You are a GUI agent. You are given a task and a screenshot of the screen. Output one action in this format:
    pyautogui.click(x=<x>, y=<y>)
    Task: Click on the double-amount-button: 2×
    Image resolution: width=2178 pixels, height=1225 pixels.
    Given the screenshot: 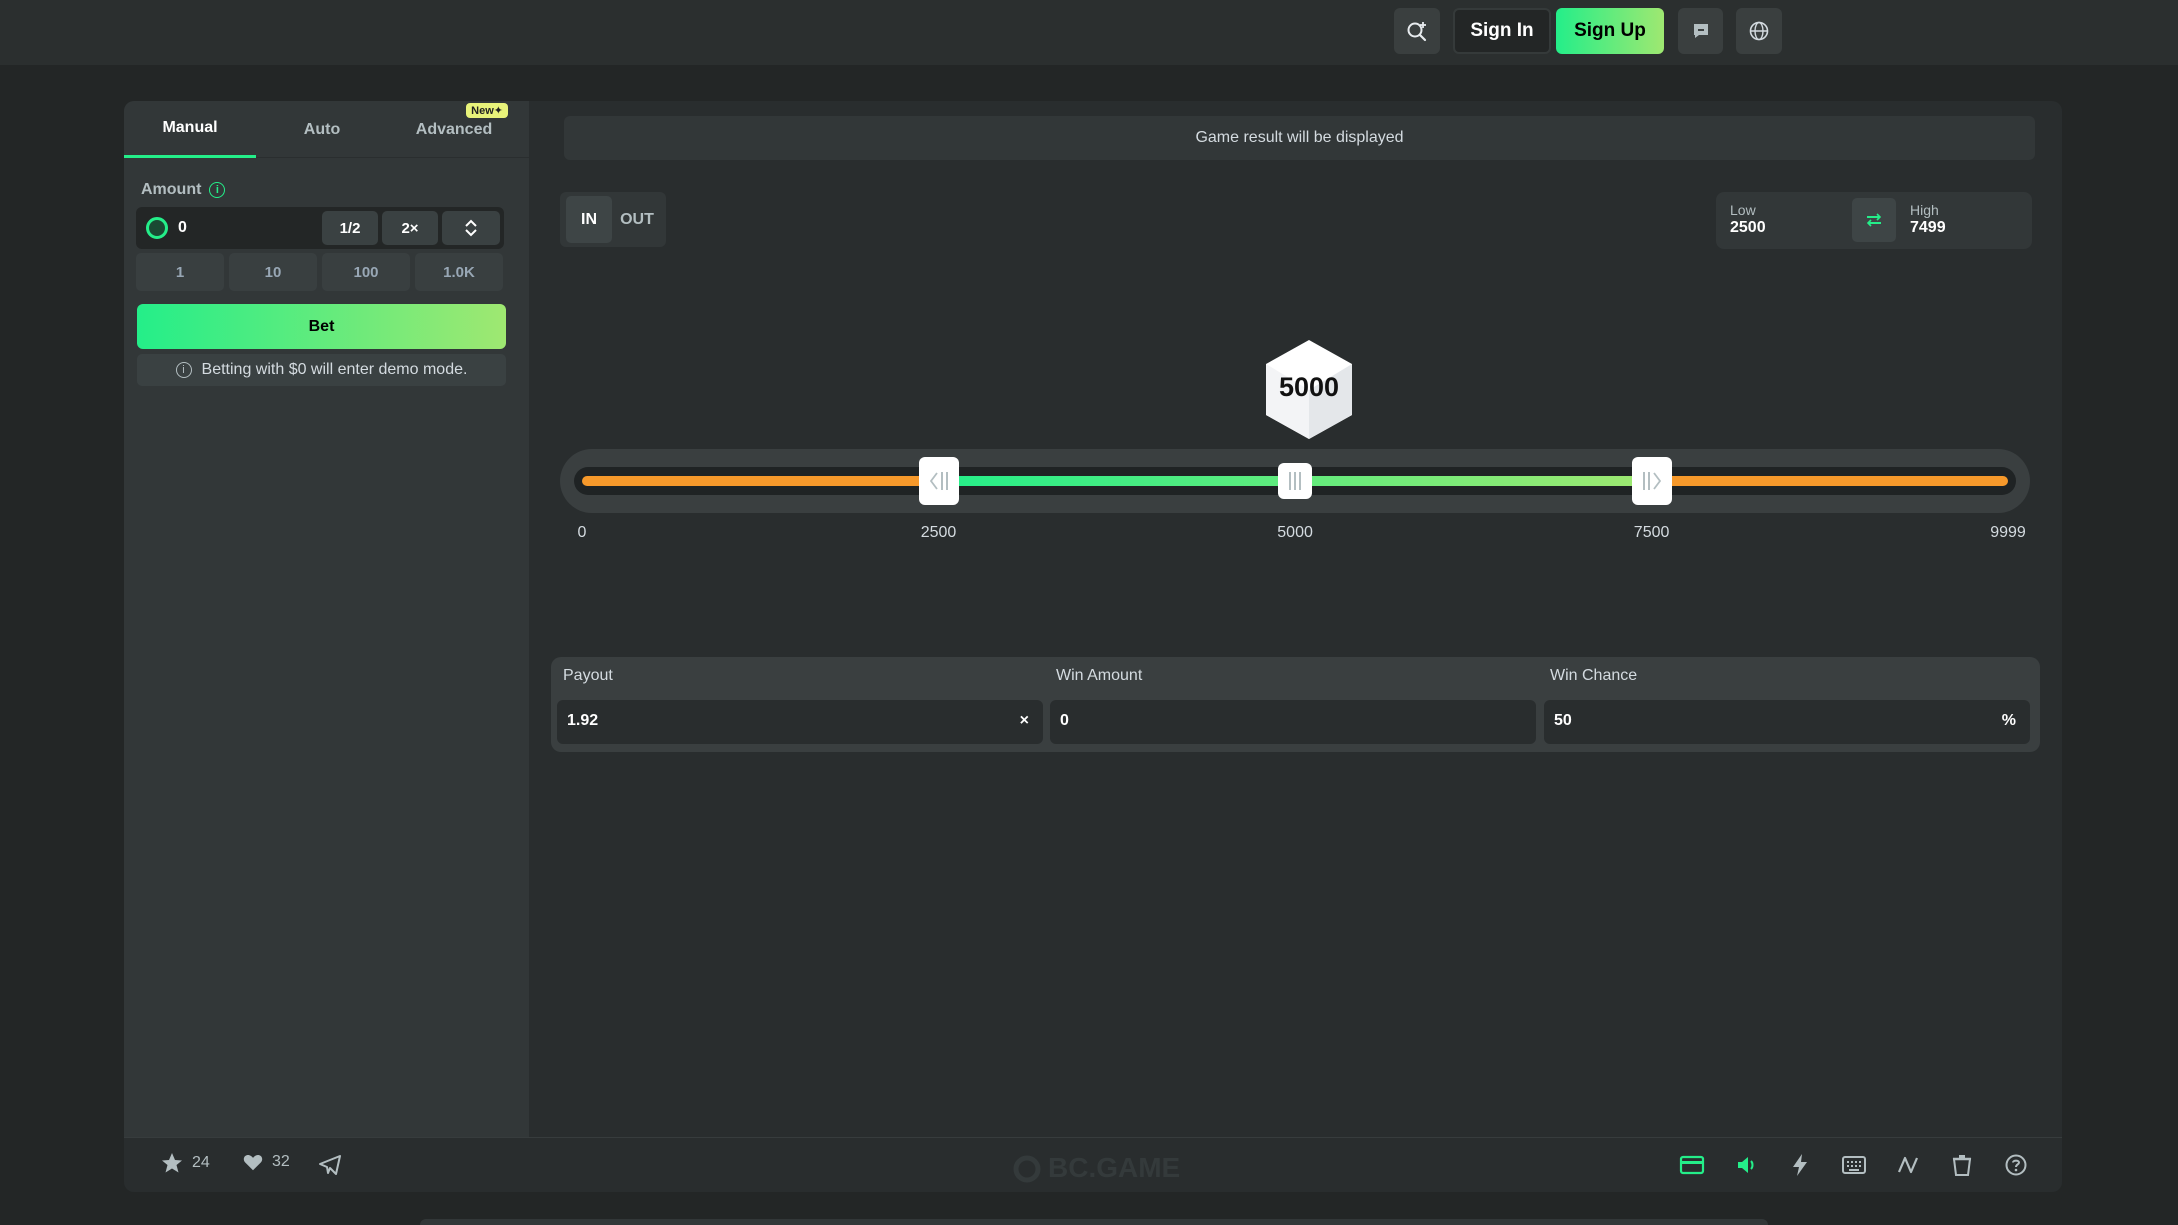 What is the action you would take?
    pyautogui.click(x=410, y=228)
    